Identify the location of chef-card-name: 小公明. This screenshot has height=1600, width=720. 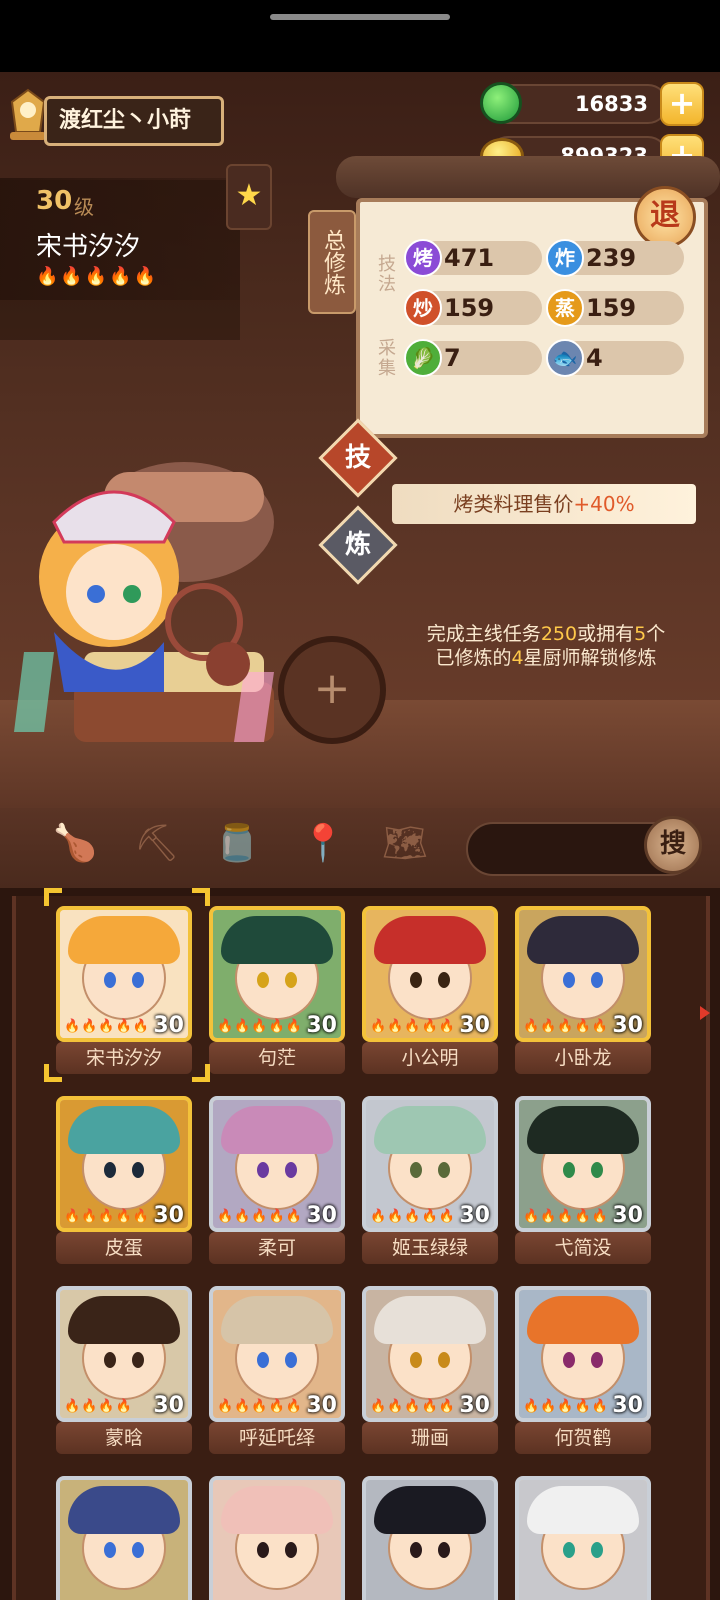
(430, 1058).